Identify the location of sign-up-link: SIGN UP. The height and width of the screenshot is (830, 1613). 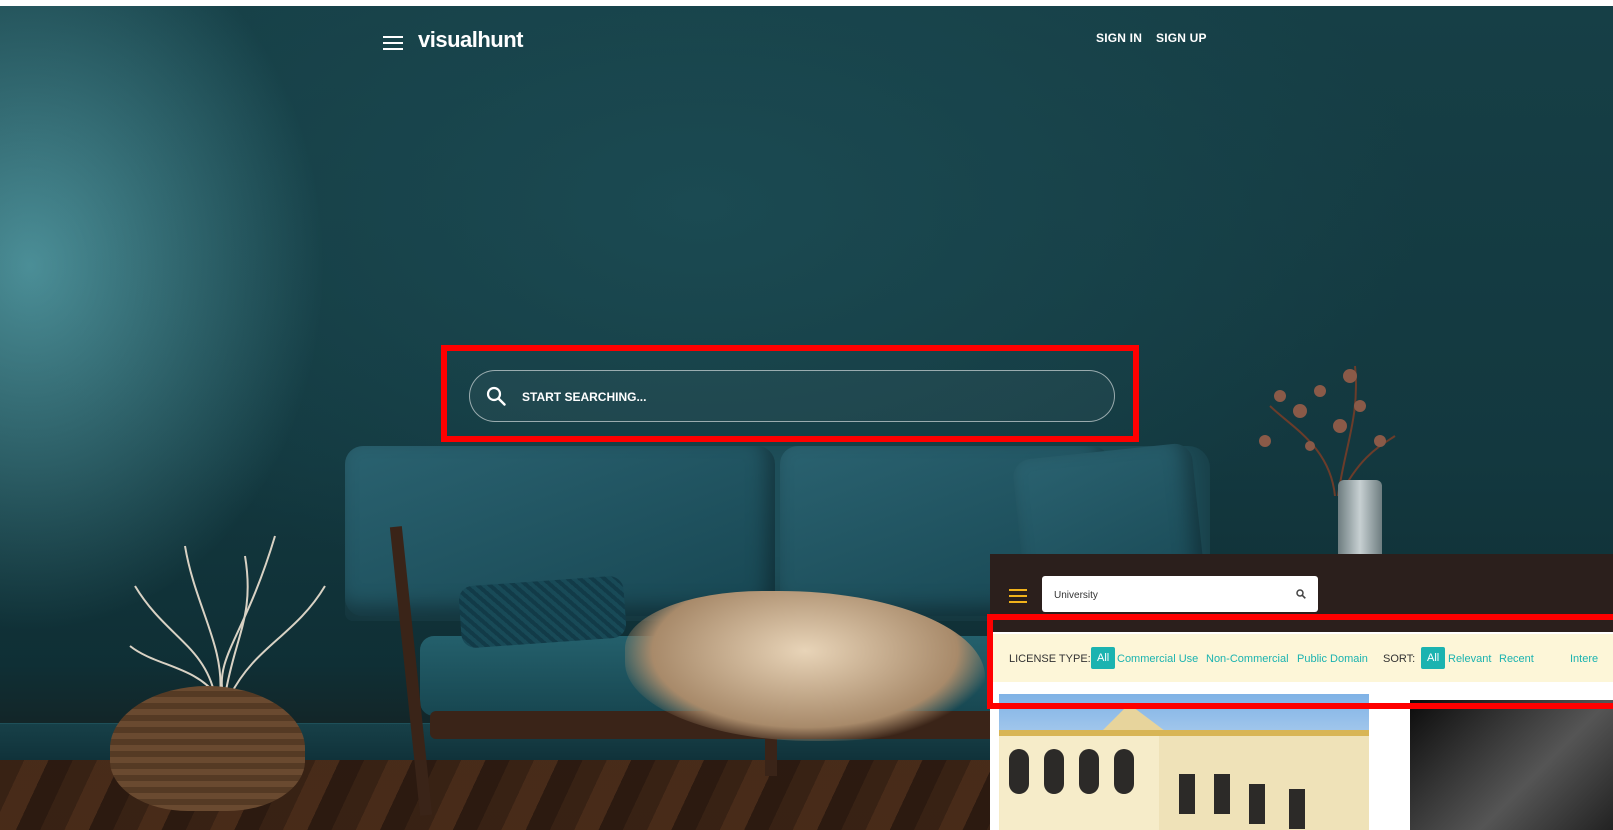
(1181, 38).